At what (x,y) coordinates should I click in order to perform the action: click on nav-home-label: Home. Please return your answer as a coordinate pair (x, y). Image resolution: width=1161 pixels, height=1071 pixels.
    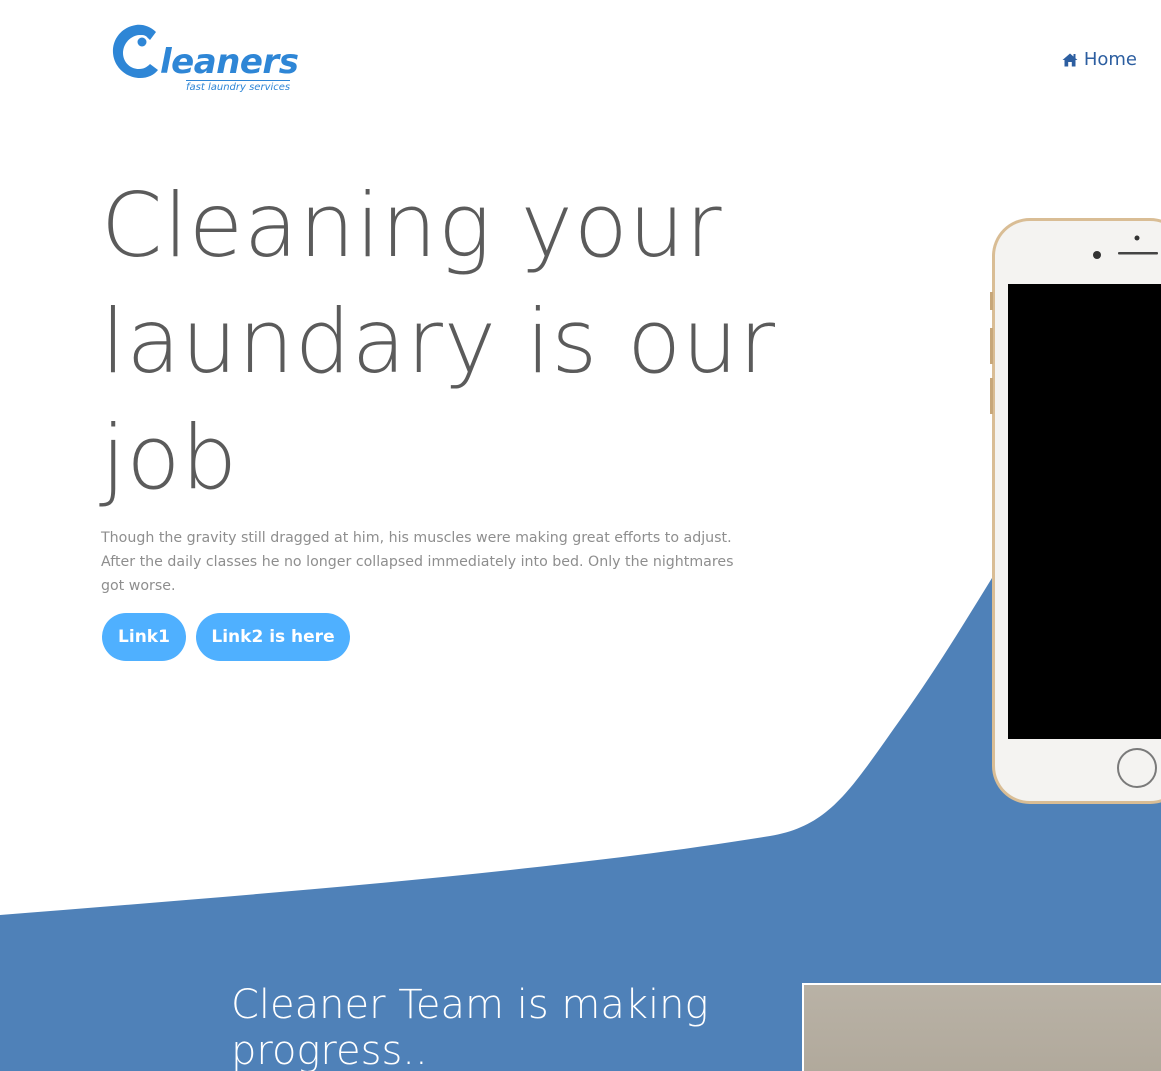
    Looking at the image, I should click on (1110, 59).